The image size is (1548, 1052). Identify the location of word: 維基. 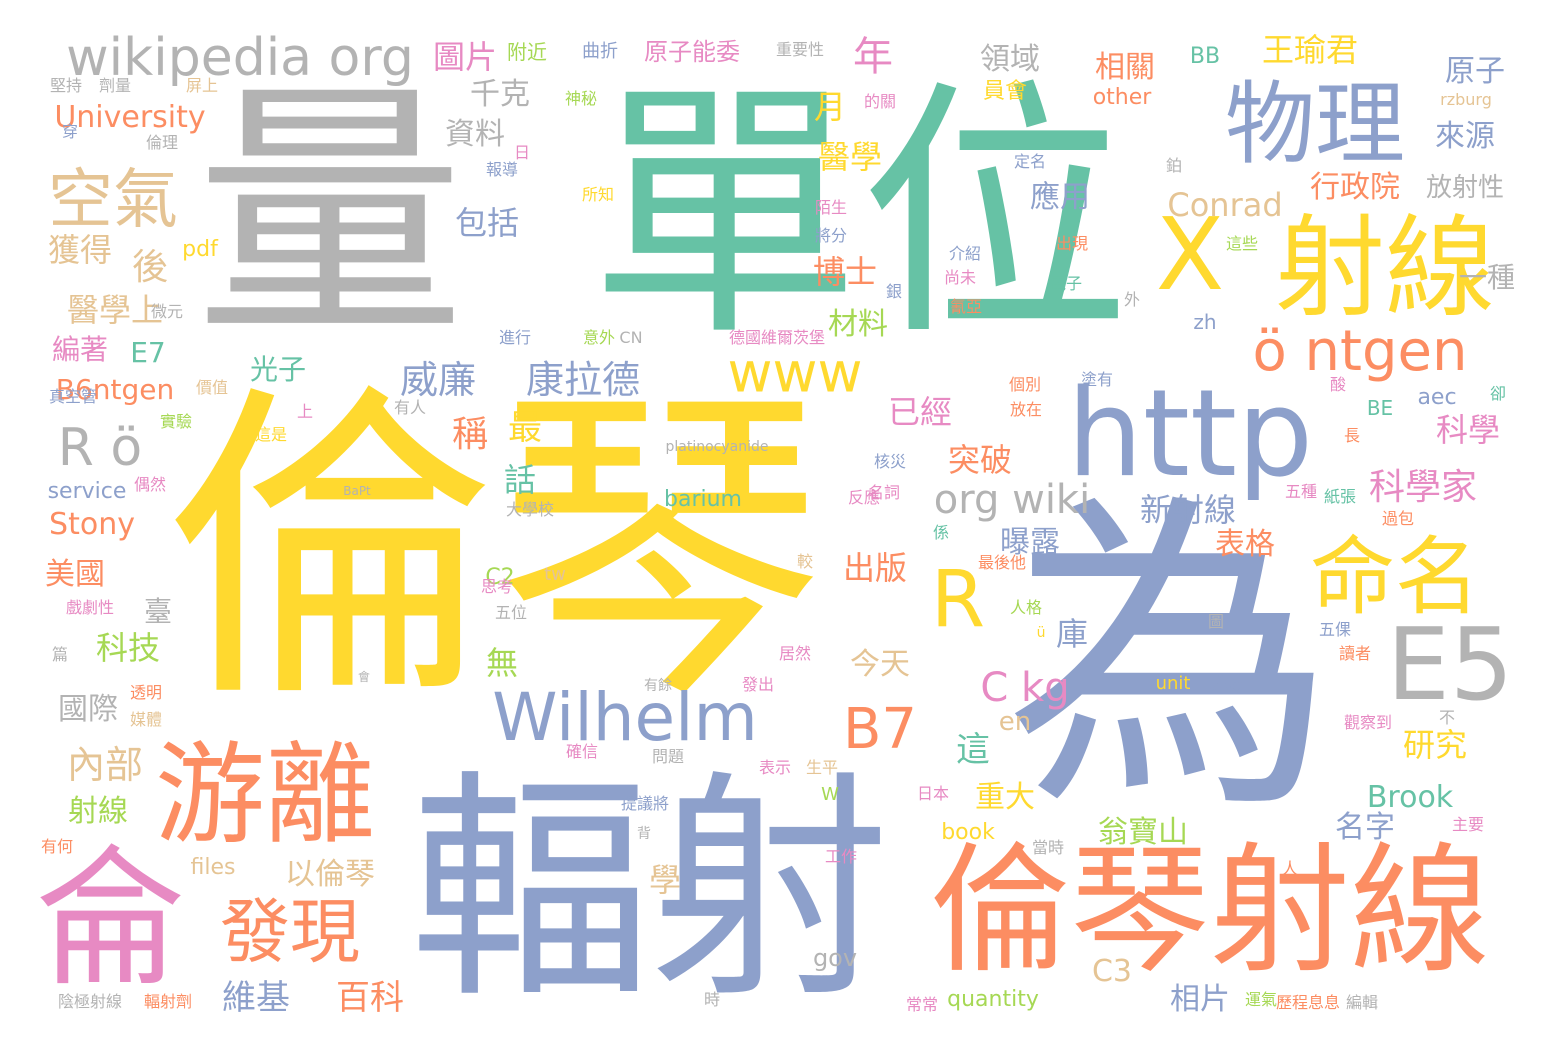
(256, 998).